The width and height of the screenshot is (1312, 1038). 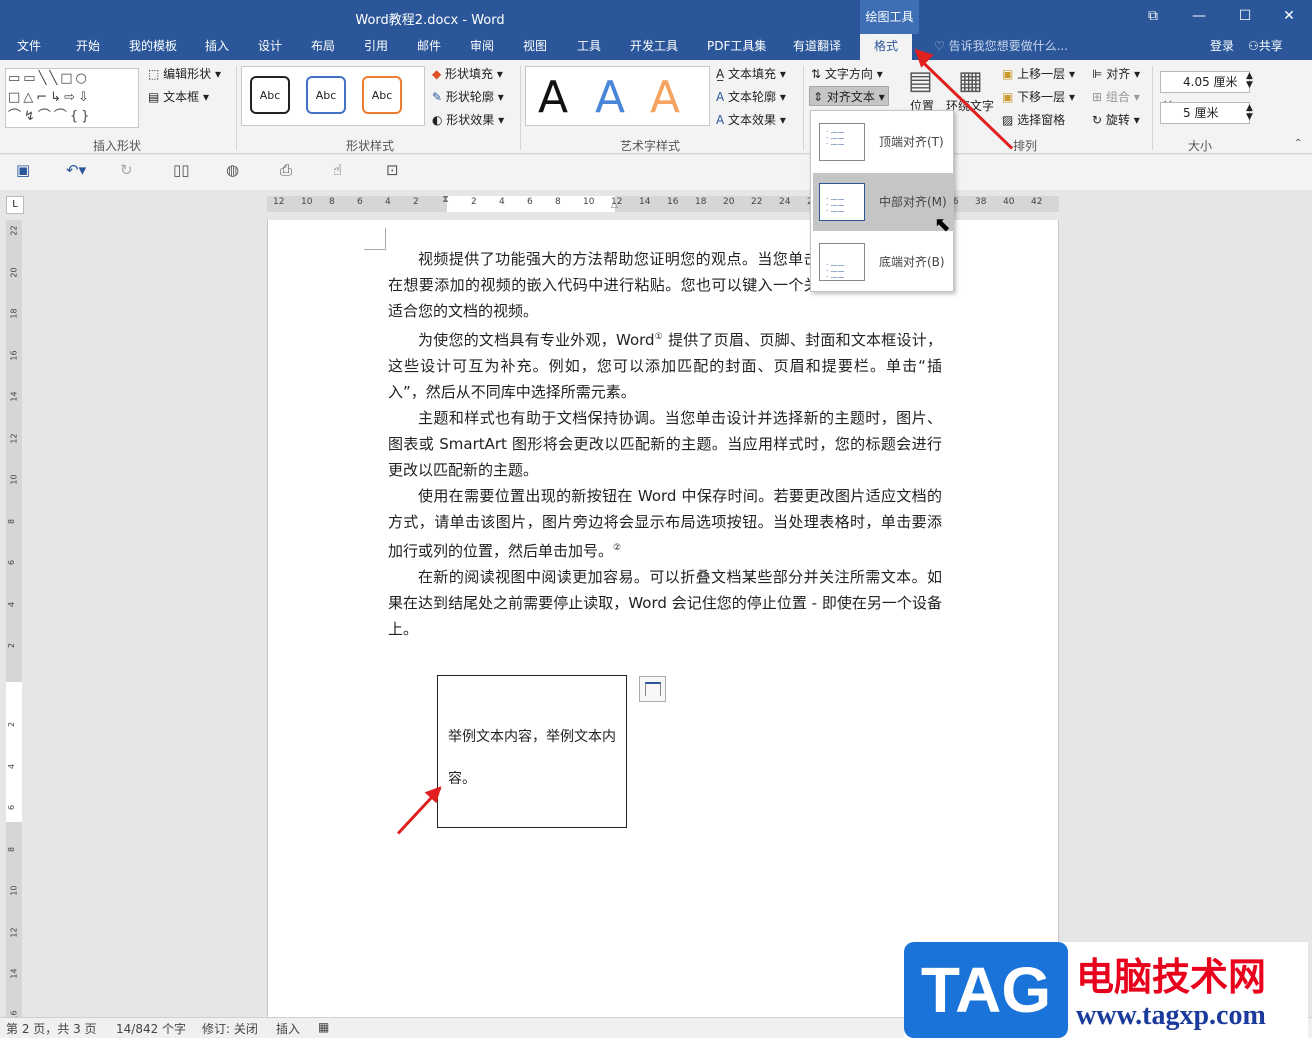 What do you see at coordinates (673, 202) in the screenshot?
I see `ruler-tick-label: 16` at bounding box center [673, 202].